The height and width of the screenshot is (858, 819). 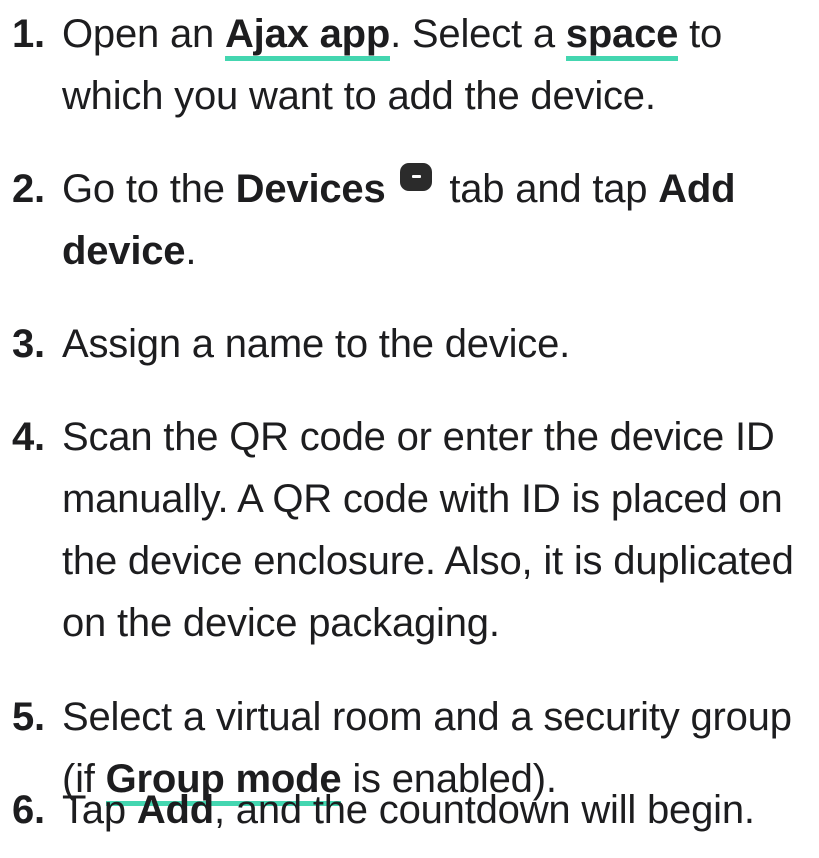 I want to click on step-text: Tap Add, and the countdown will begin., so click(x=440, y=810).